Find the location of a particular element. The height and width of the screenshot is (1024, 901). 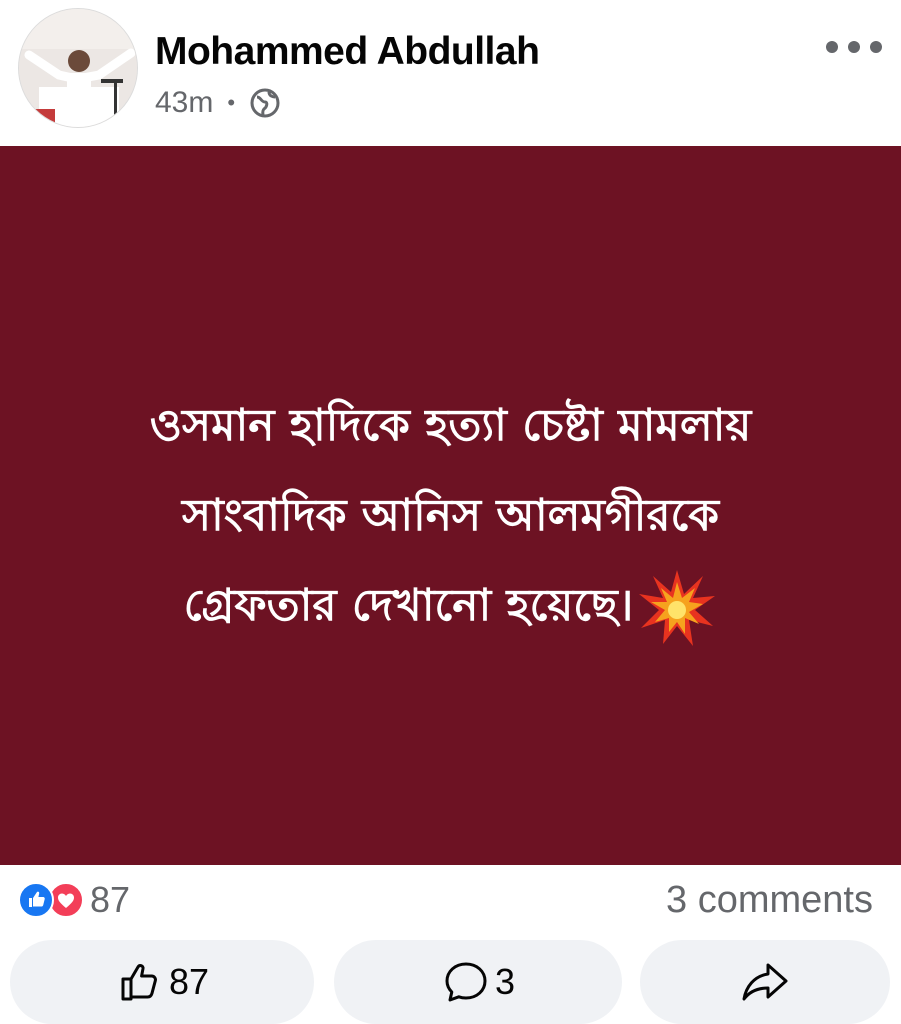

reactions-summary: 87 is located at coordinates (74, 900).